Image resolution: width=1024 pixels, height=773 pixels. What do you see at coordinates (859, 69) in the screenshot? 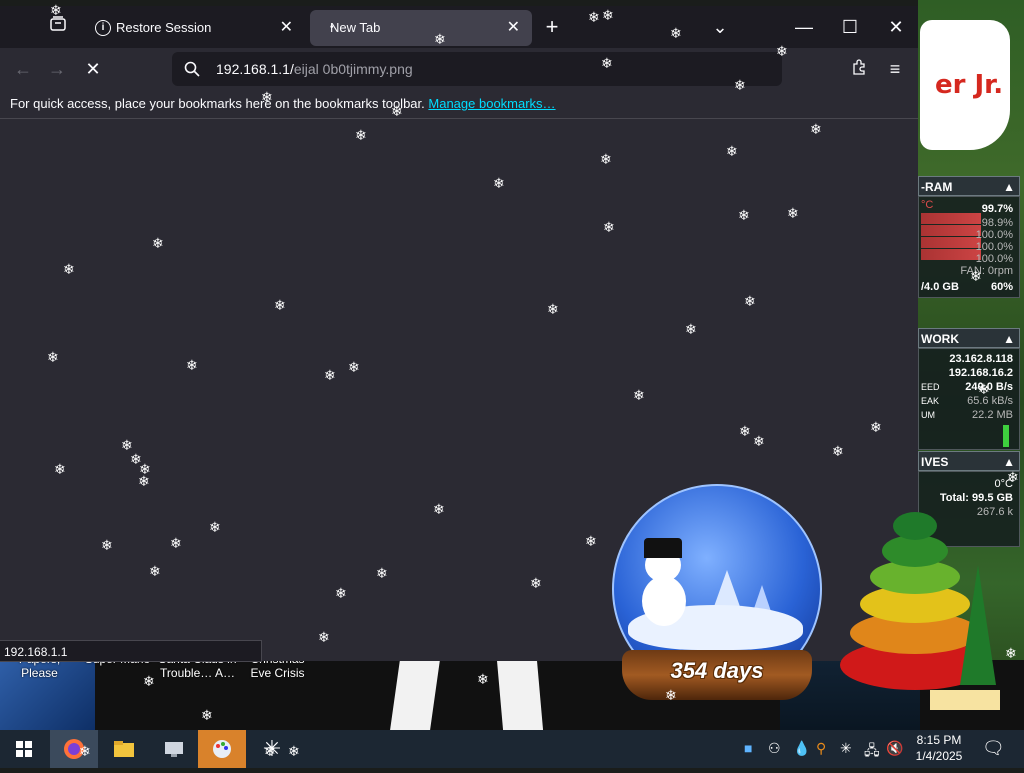
I see `extensions-icon` at bounding box center [859, 69].